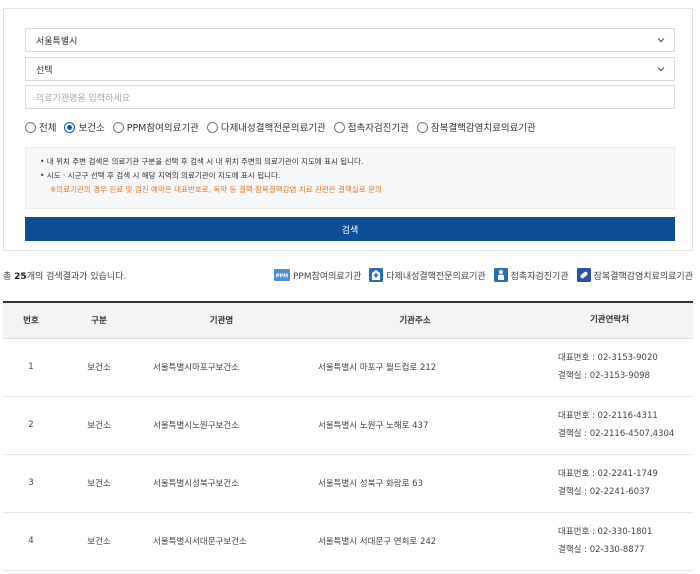 The height and width of the screenshot is (574, 700). What do you see at coordinates (601, 550) in the screenshot?
I see `tb-number: 결핵실 : 02-330-8877` at bounding box center [601, 550].